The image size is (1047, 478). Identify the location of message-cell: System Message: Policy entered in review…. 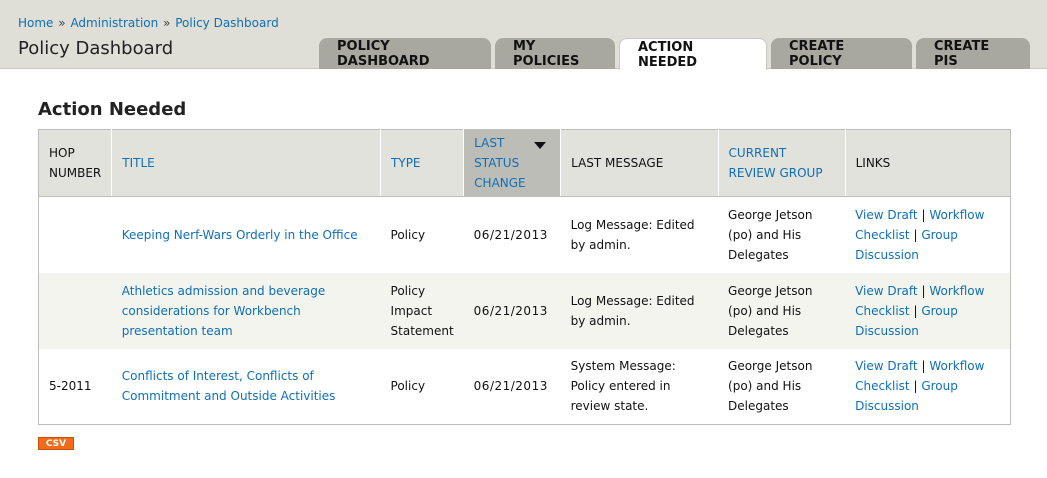
(639, 386).